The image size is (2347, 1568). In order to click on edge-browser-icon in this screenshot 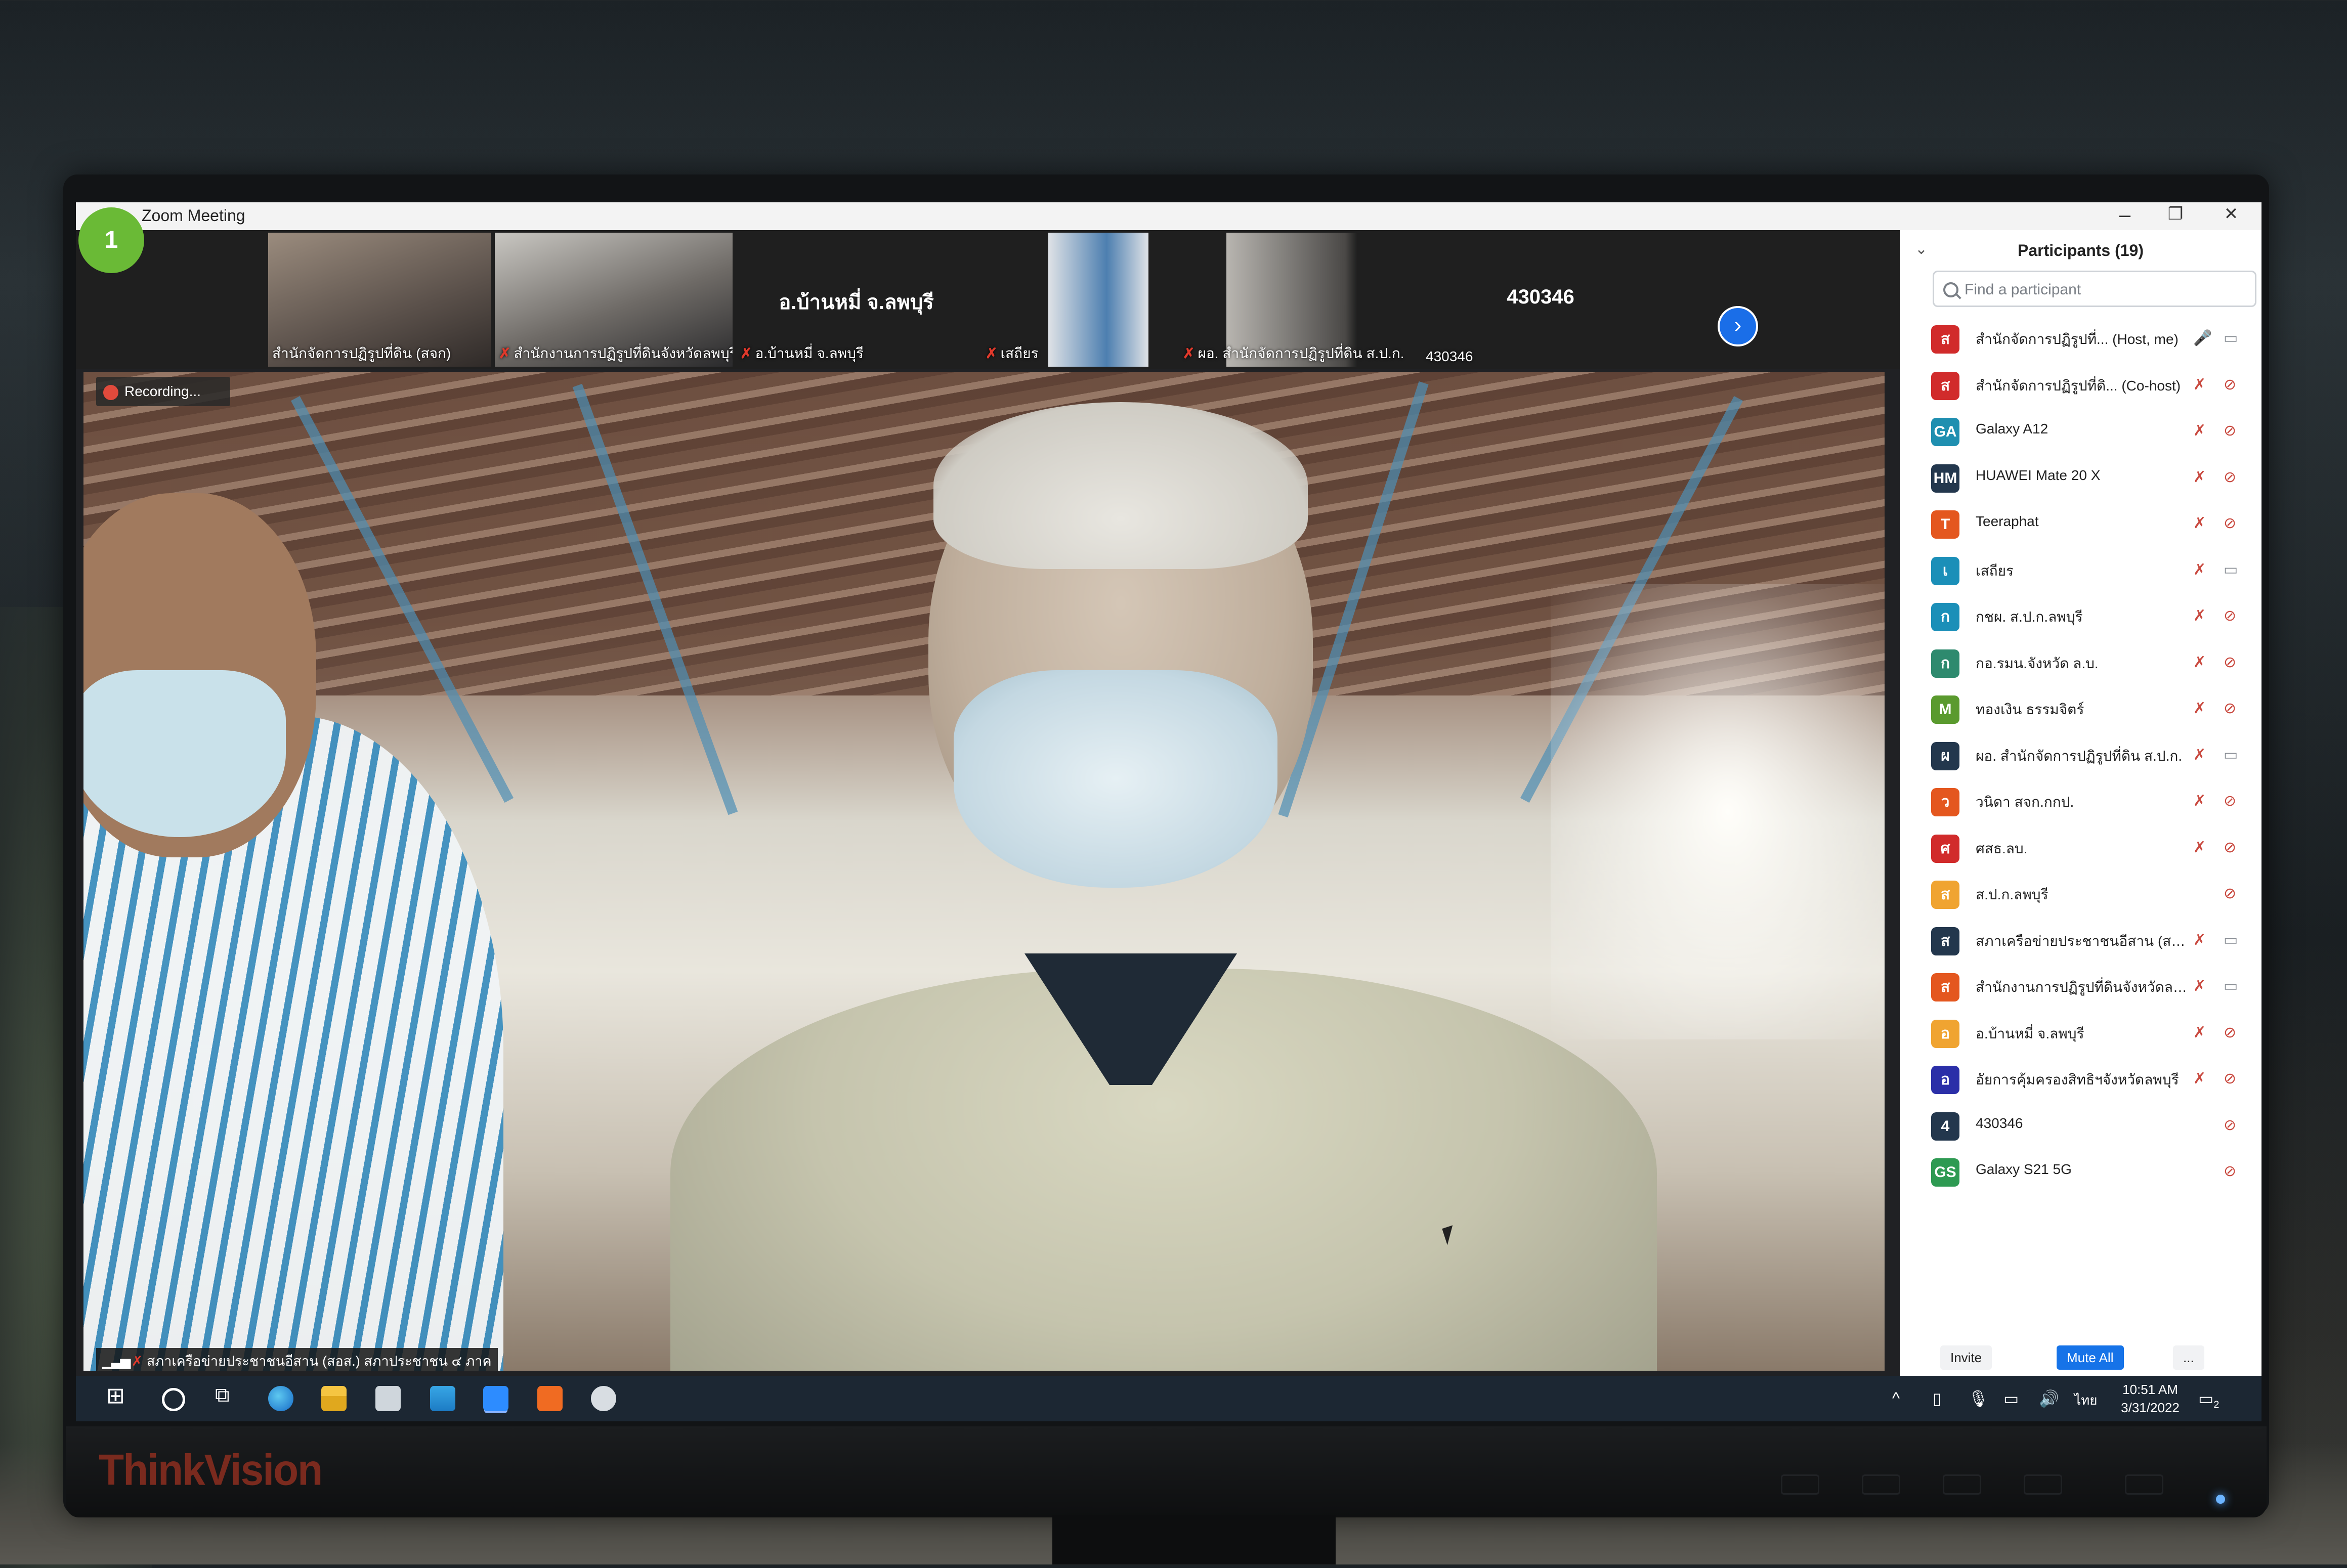, I will do `click(280, 1398)`.